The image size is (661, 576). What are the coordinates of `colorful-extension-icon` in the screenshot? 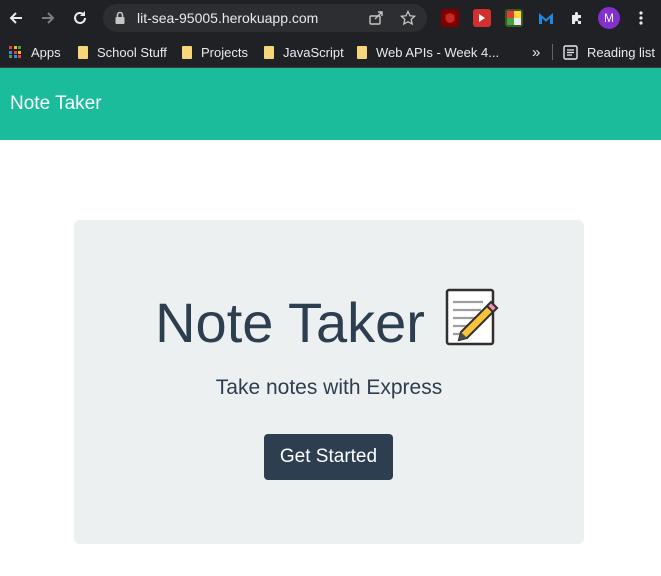 It's located at (514, 18).